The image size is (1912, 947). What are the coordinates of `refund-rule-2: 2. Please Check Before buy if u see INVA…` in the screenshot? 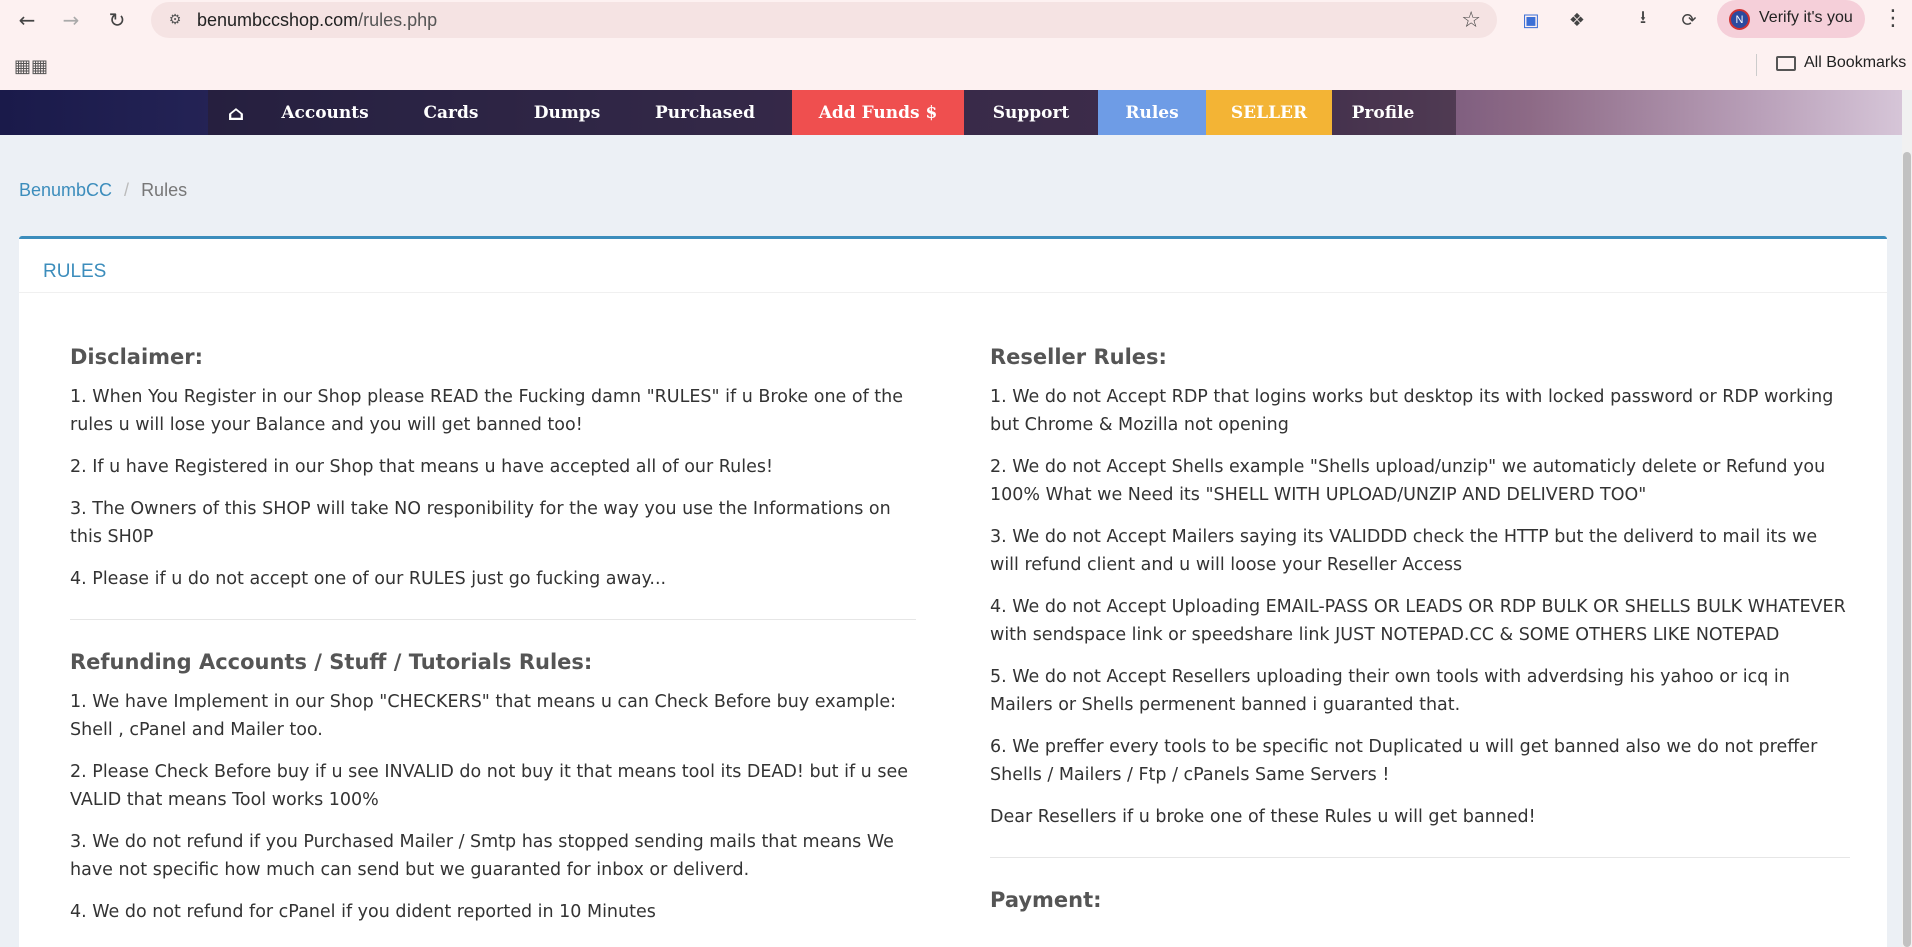 It's located at (489, 786).